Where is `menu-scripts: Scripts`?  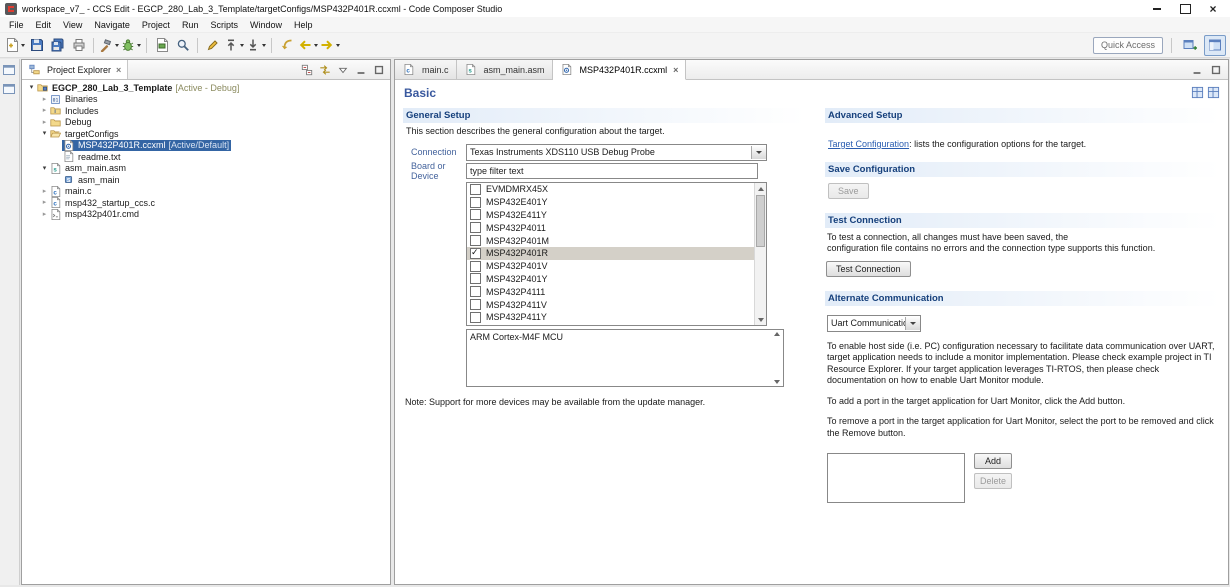 menu-scripts: Scripts is located at coordinates (224, 25).